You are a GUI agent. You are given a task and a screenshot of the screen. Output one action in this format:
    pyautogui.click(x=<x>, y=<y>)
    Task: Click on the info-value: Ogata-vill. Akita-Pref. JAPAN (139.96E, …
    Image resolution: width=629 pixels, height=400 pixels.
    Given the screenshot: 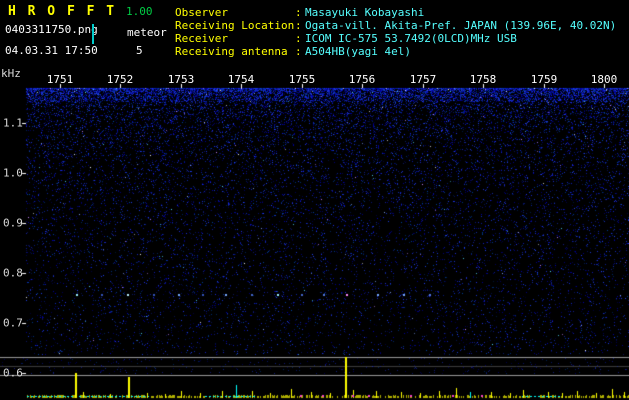 What is the action you would take?
    pyautogui.click(x=461, y=25)
    